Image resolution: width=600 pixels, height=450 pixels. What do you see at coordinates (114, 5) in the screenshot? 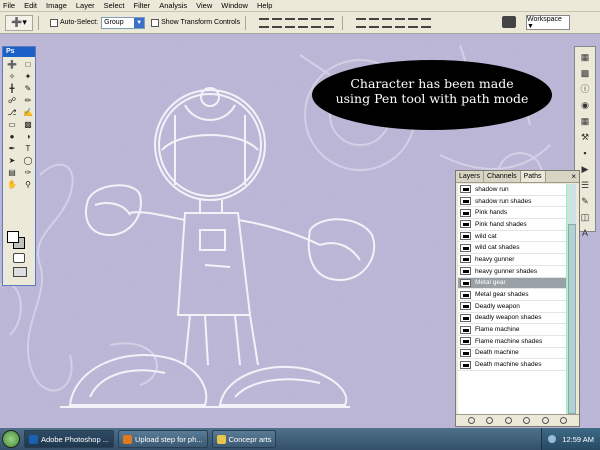
I see `menu-select: Select` at bounding box center [114, 5].